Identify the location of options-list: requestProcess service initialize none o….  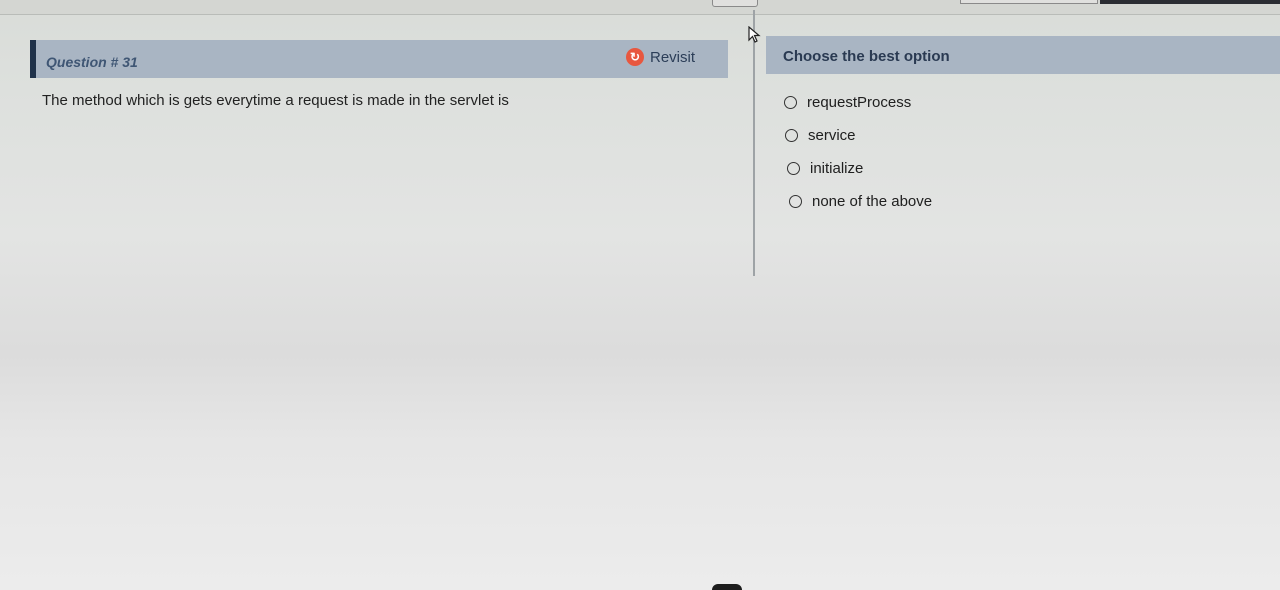
(858, 152).